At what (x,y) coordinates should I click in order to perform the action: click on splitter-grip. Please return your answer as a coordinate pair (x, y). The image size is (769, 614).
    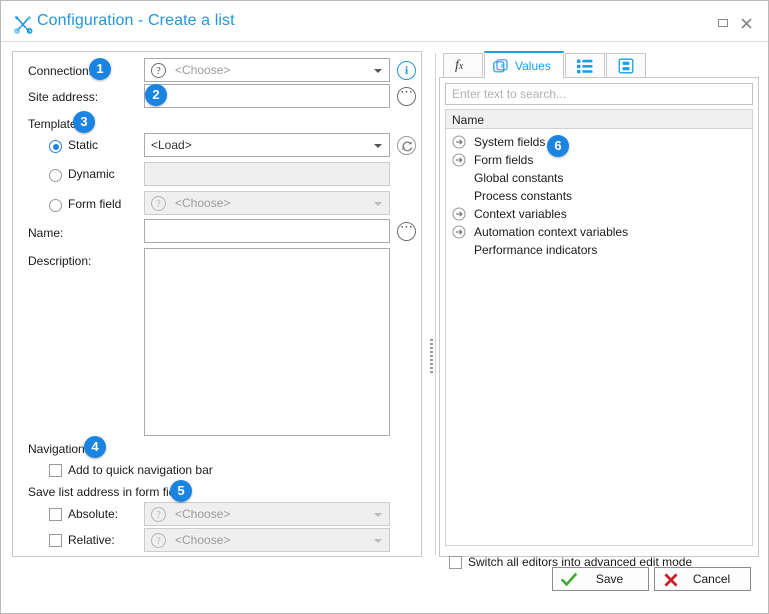
    Looking at the image, I should click on (431, 356).